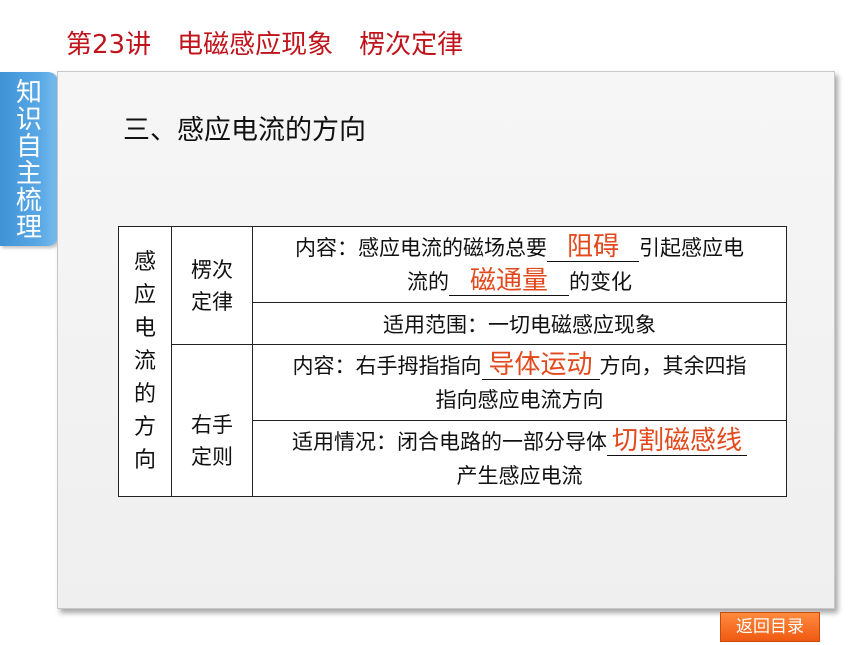  Describe the element at coordinates (673, 365) in the screenshot. I see `right-hand-content-mid: 方向，其余四指` at that location.